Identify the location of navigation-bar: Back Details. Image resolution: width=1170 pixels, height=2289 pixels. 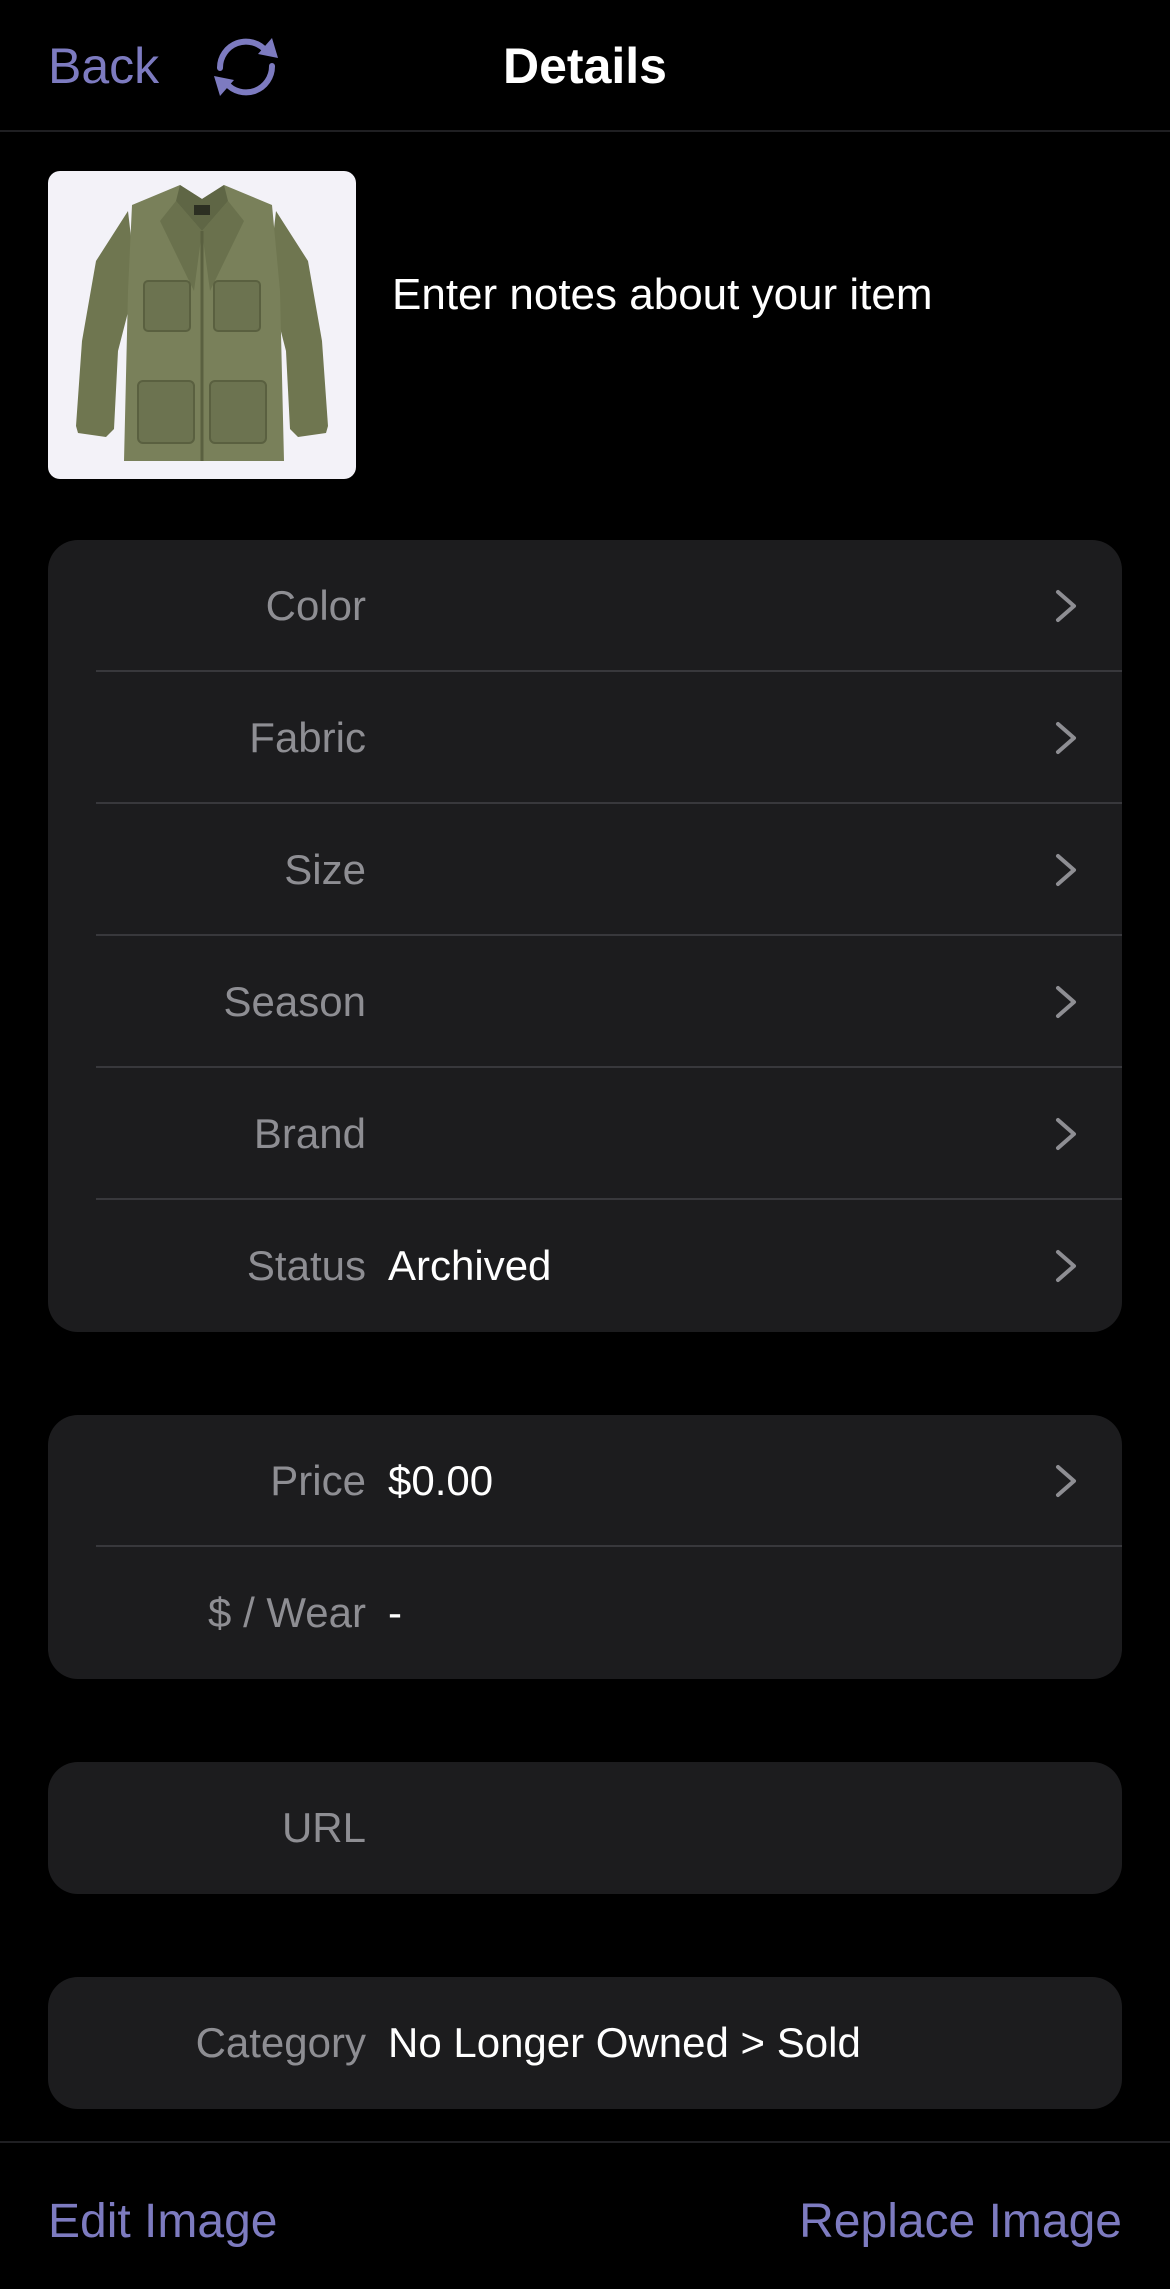
(585, 66).